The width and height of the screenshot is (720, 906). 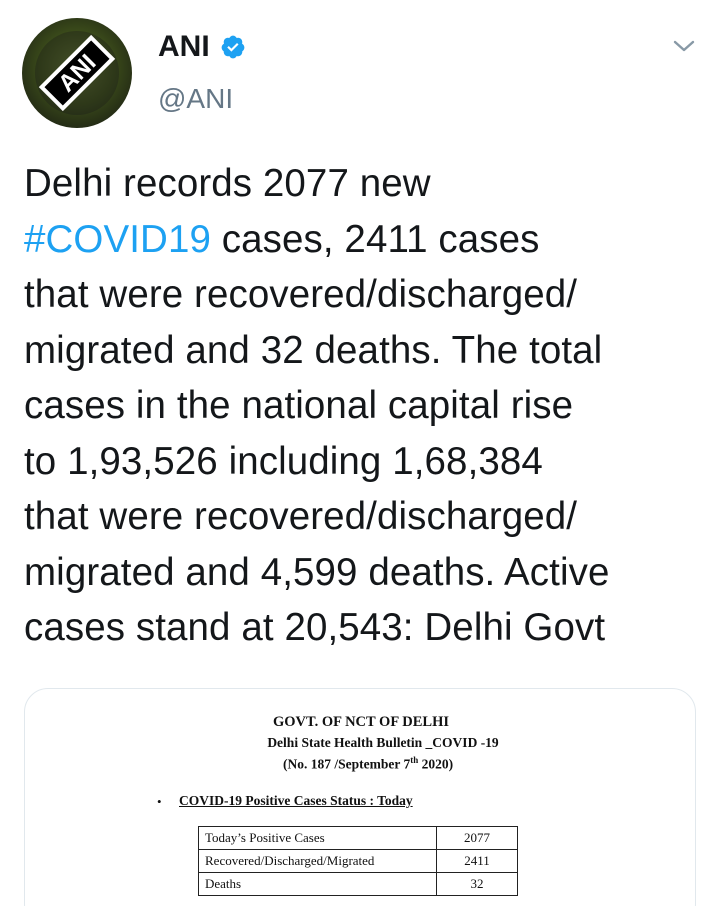 I want to click on tweet-text-line: cases stand at 20,543: Delhi Govt, so click(x=364, y=628).